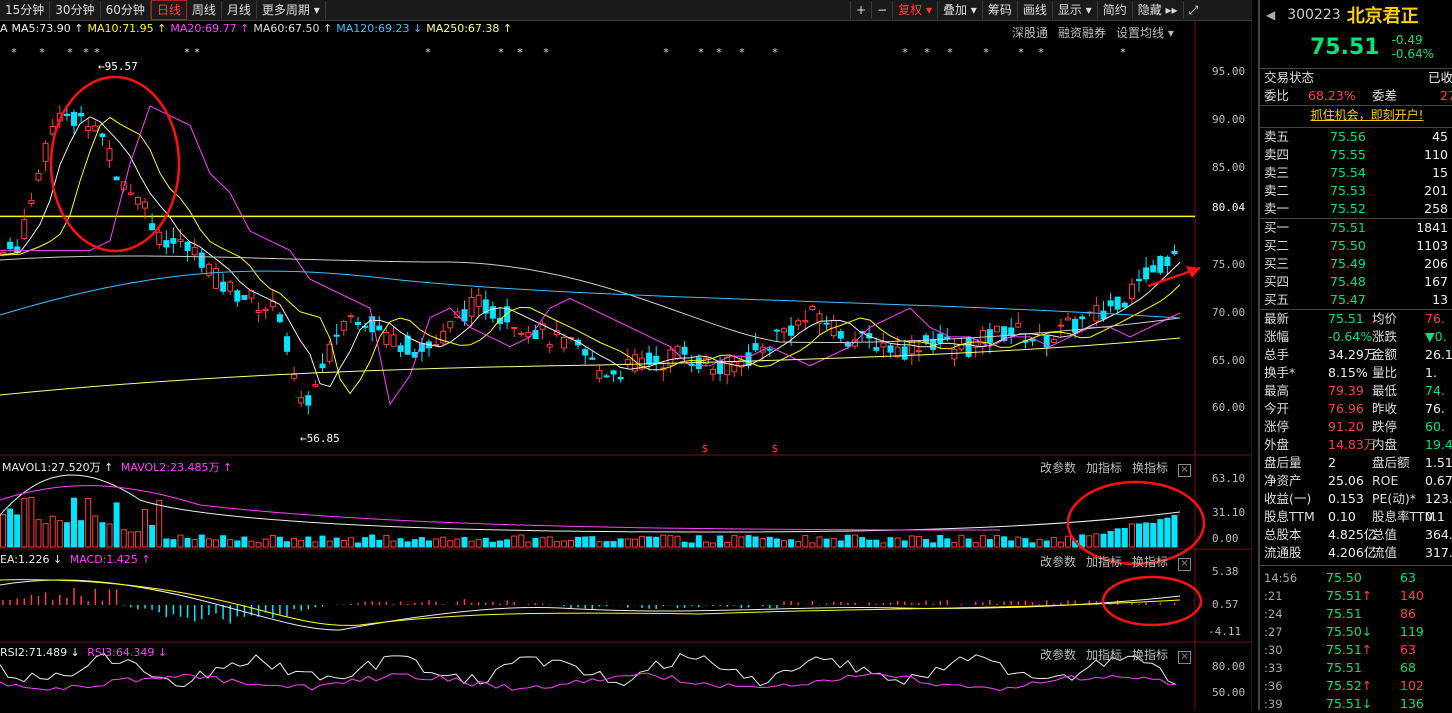 The height and width of the screenshot is (713, 1452). What do you see at coordinates (588, 670) in the screenshot?
I see `rsi2-line` at bounding box center [588, 670].